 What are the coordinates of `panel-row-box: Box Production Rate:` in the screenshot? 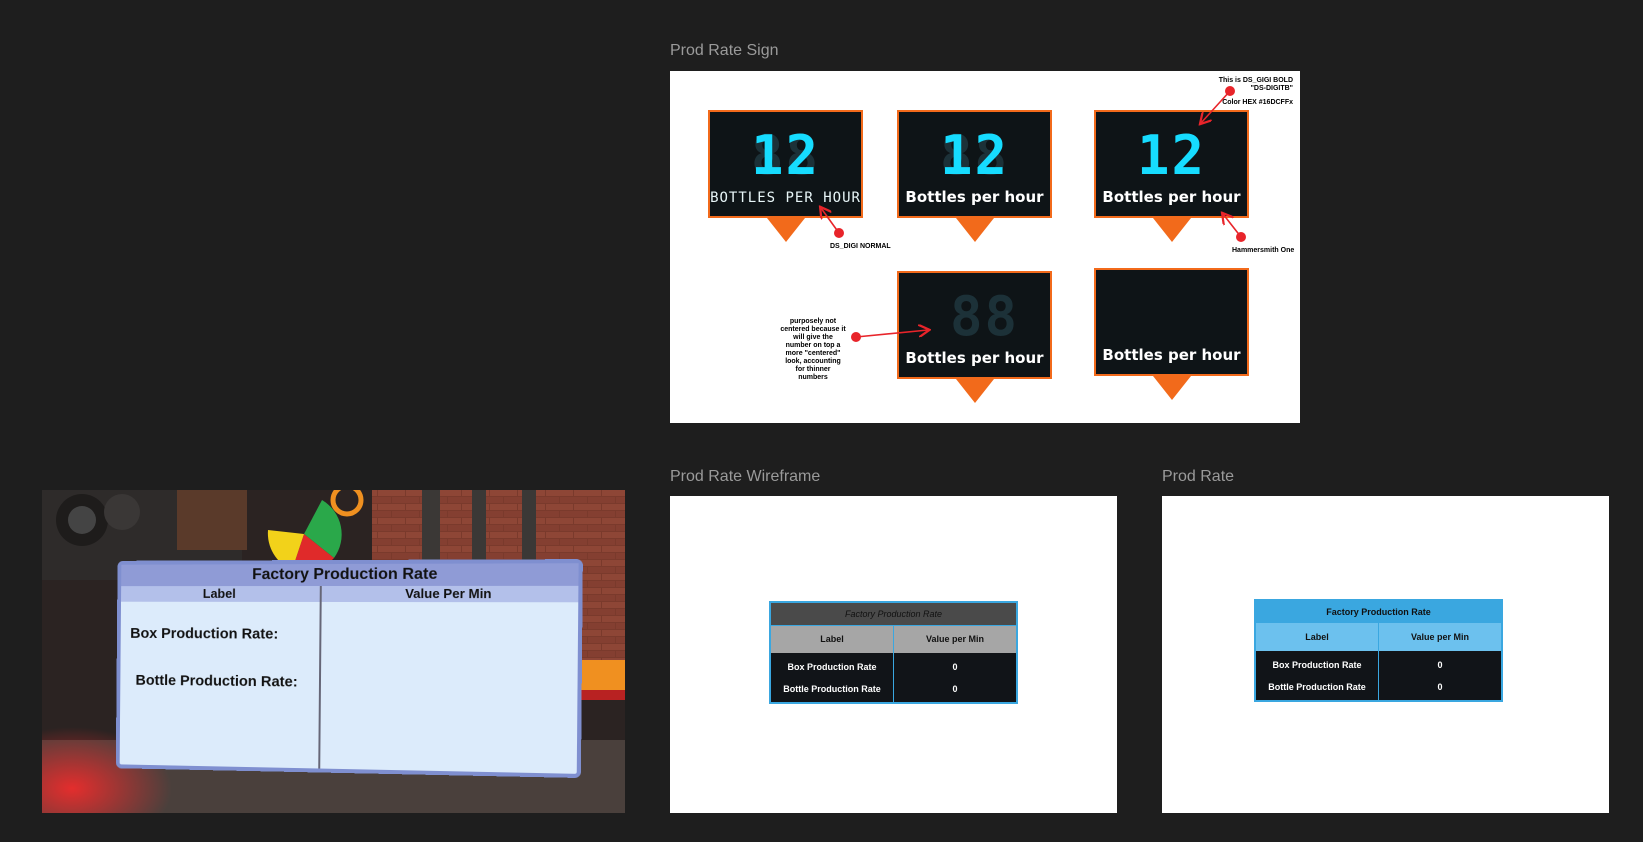 It's located at (204, 634).